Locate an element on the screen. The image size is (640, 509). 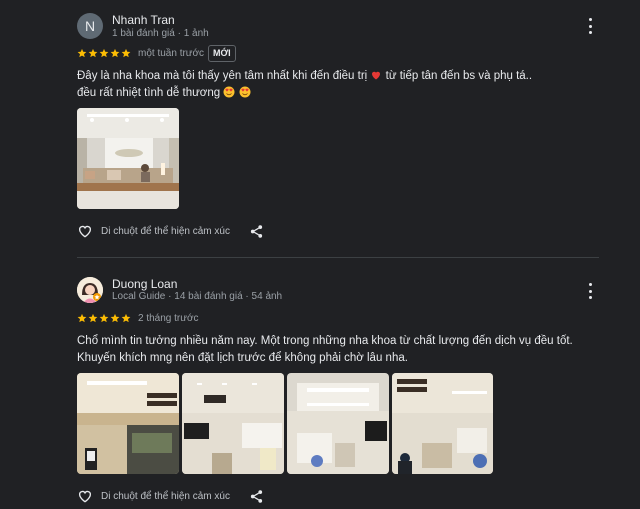
clinic-ceiling-tv-photo is located at coordinates (338, 423).